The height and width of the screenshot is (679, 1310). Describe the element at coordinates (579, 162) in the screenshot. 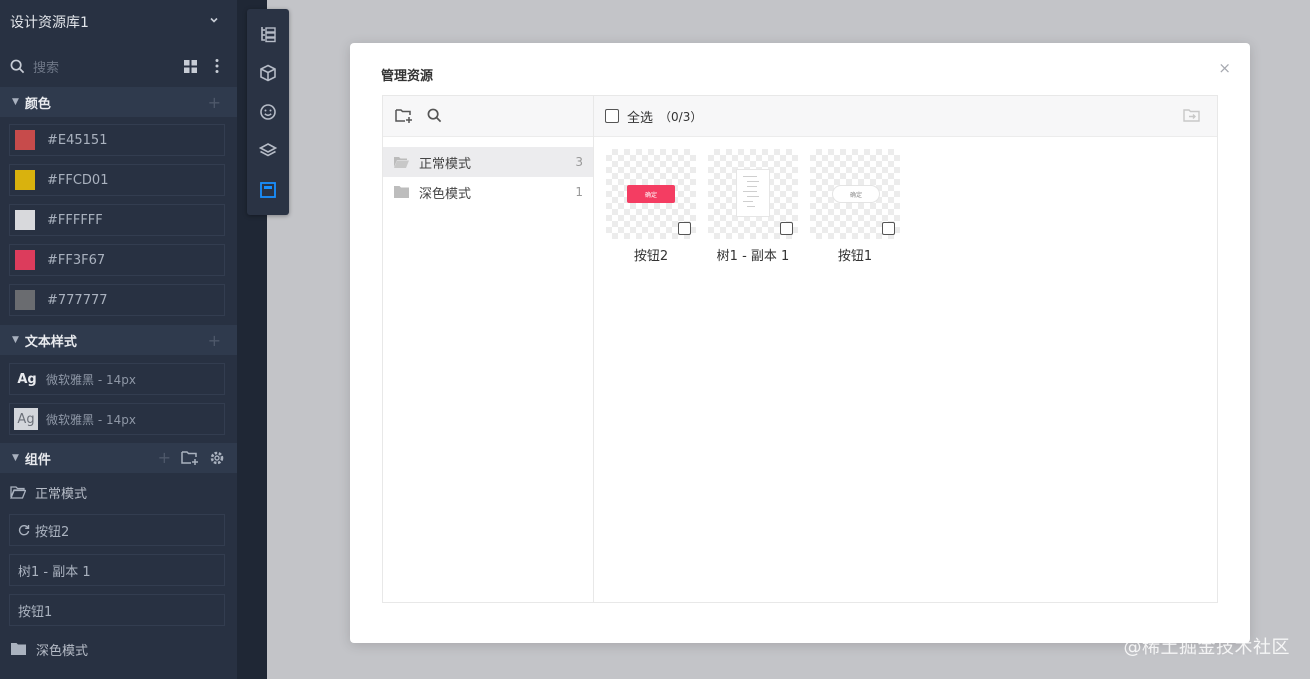

I see `folder-count: 3` at that location.